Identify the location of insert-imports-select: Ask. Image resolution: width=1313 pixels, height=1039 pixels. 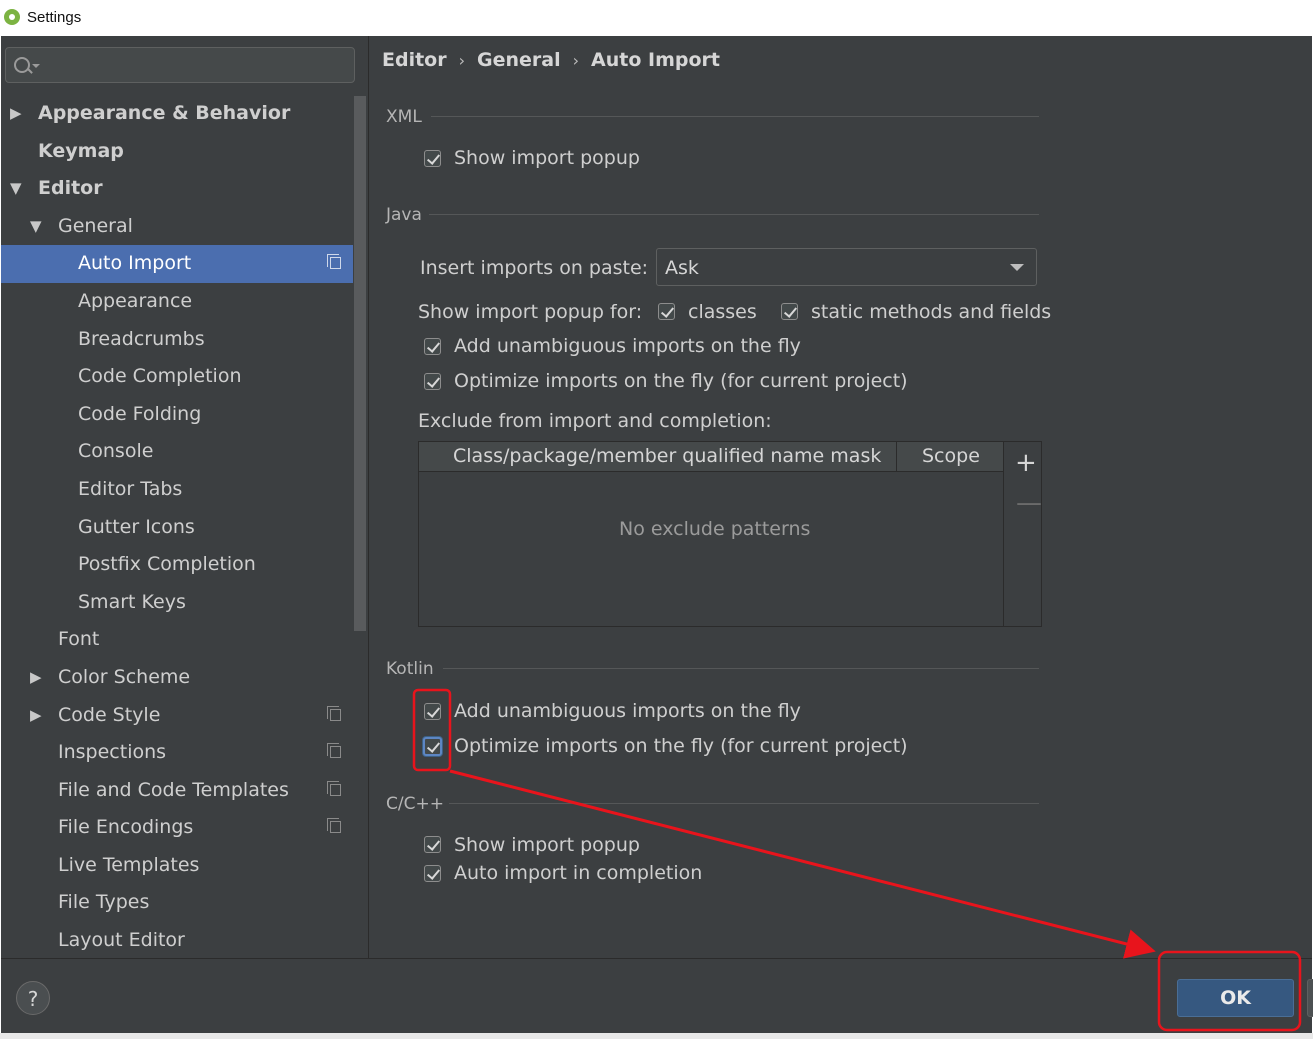
(846, 267).